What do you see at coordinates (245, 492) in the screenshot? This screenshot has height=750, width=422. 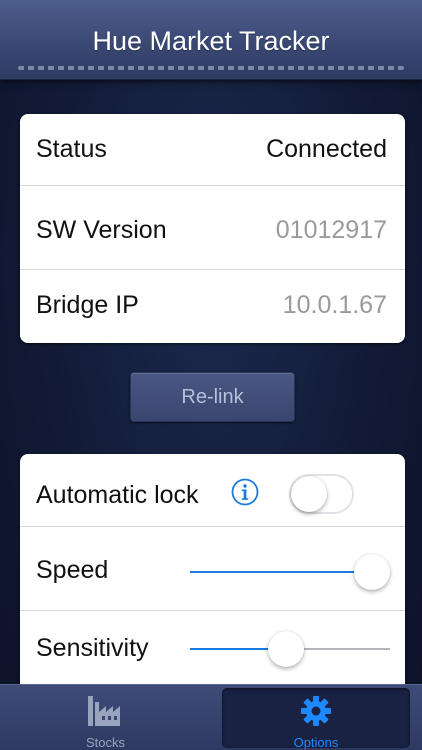 I see `info-icon` at bounding box center [245, 492].